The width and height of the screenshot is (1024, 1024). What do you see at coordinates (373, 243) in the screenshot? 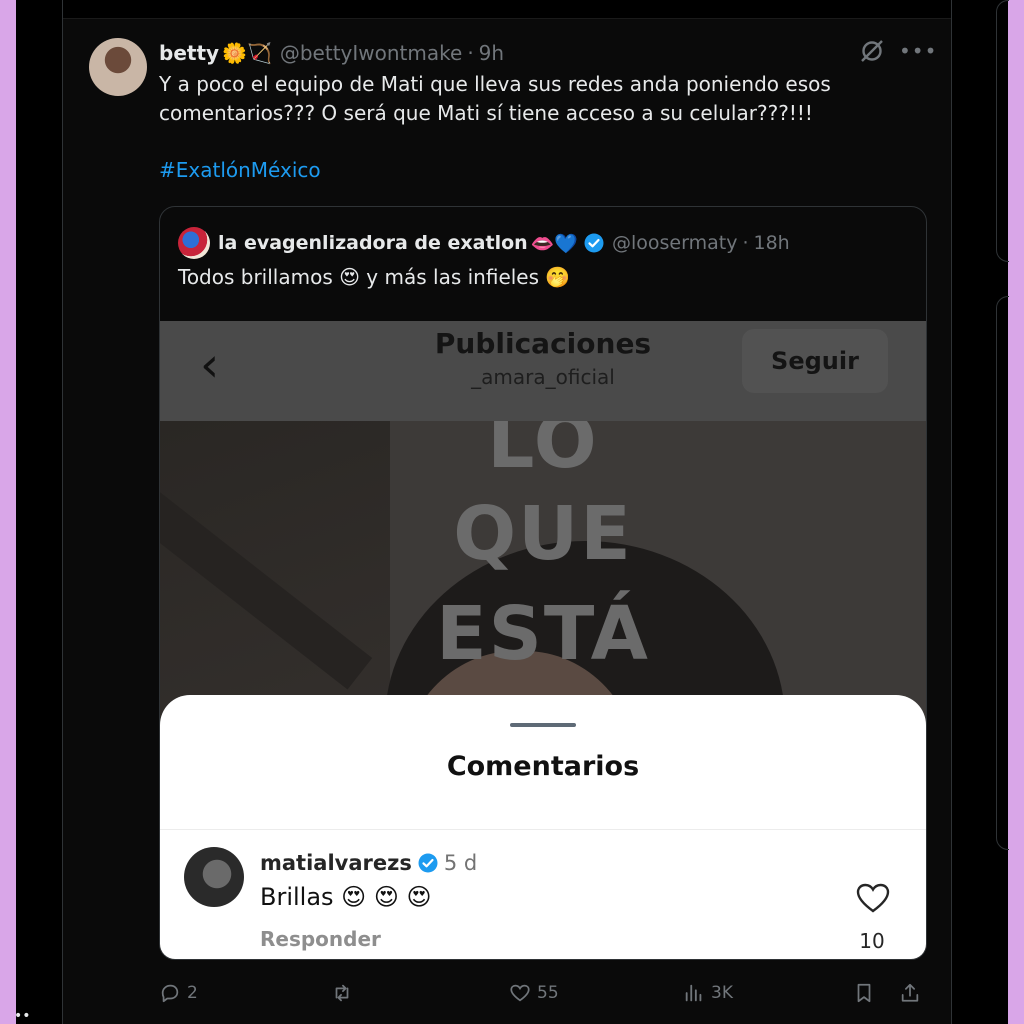
I see `quote-display-name: la evagenlizadora de exatlon` at bounding box center [373, 243].